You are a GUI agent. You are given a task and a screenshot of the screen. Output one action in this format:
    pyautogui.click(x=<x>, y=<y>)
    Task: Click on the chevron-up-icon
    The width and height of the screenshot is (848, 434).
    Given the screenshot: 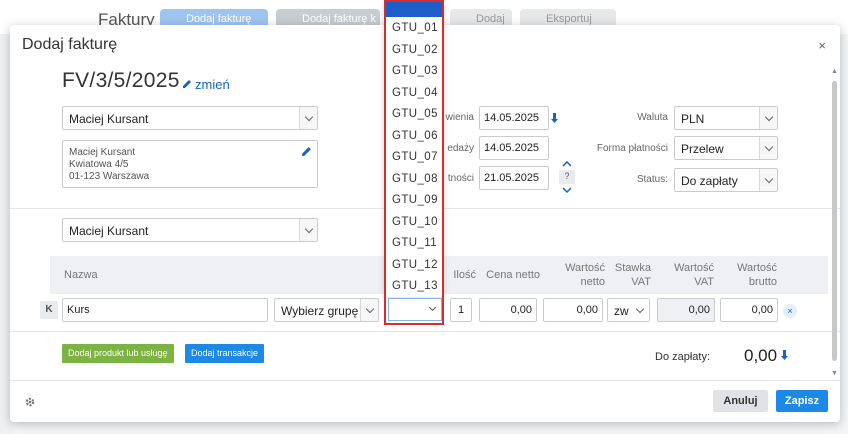 What is the action you would take?
    pyautogui.click(x=567, y=164)
    